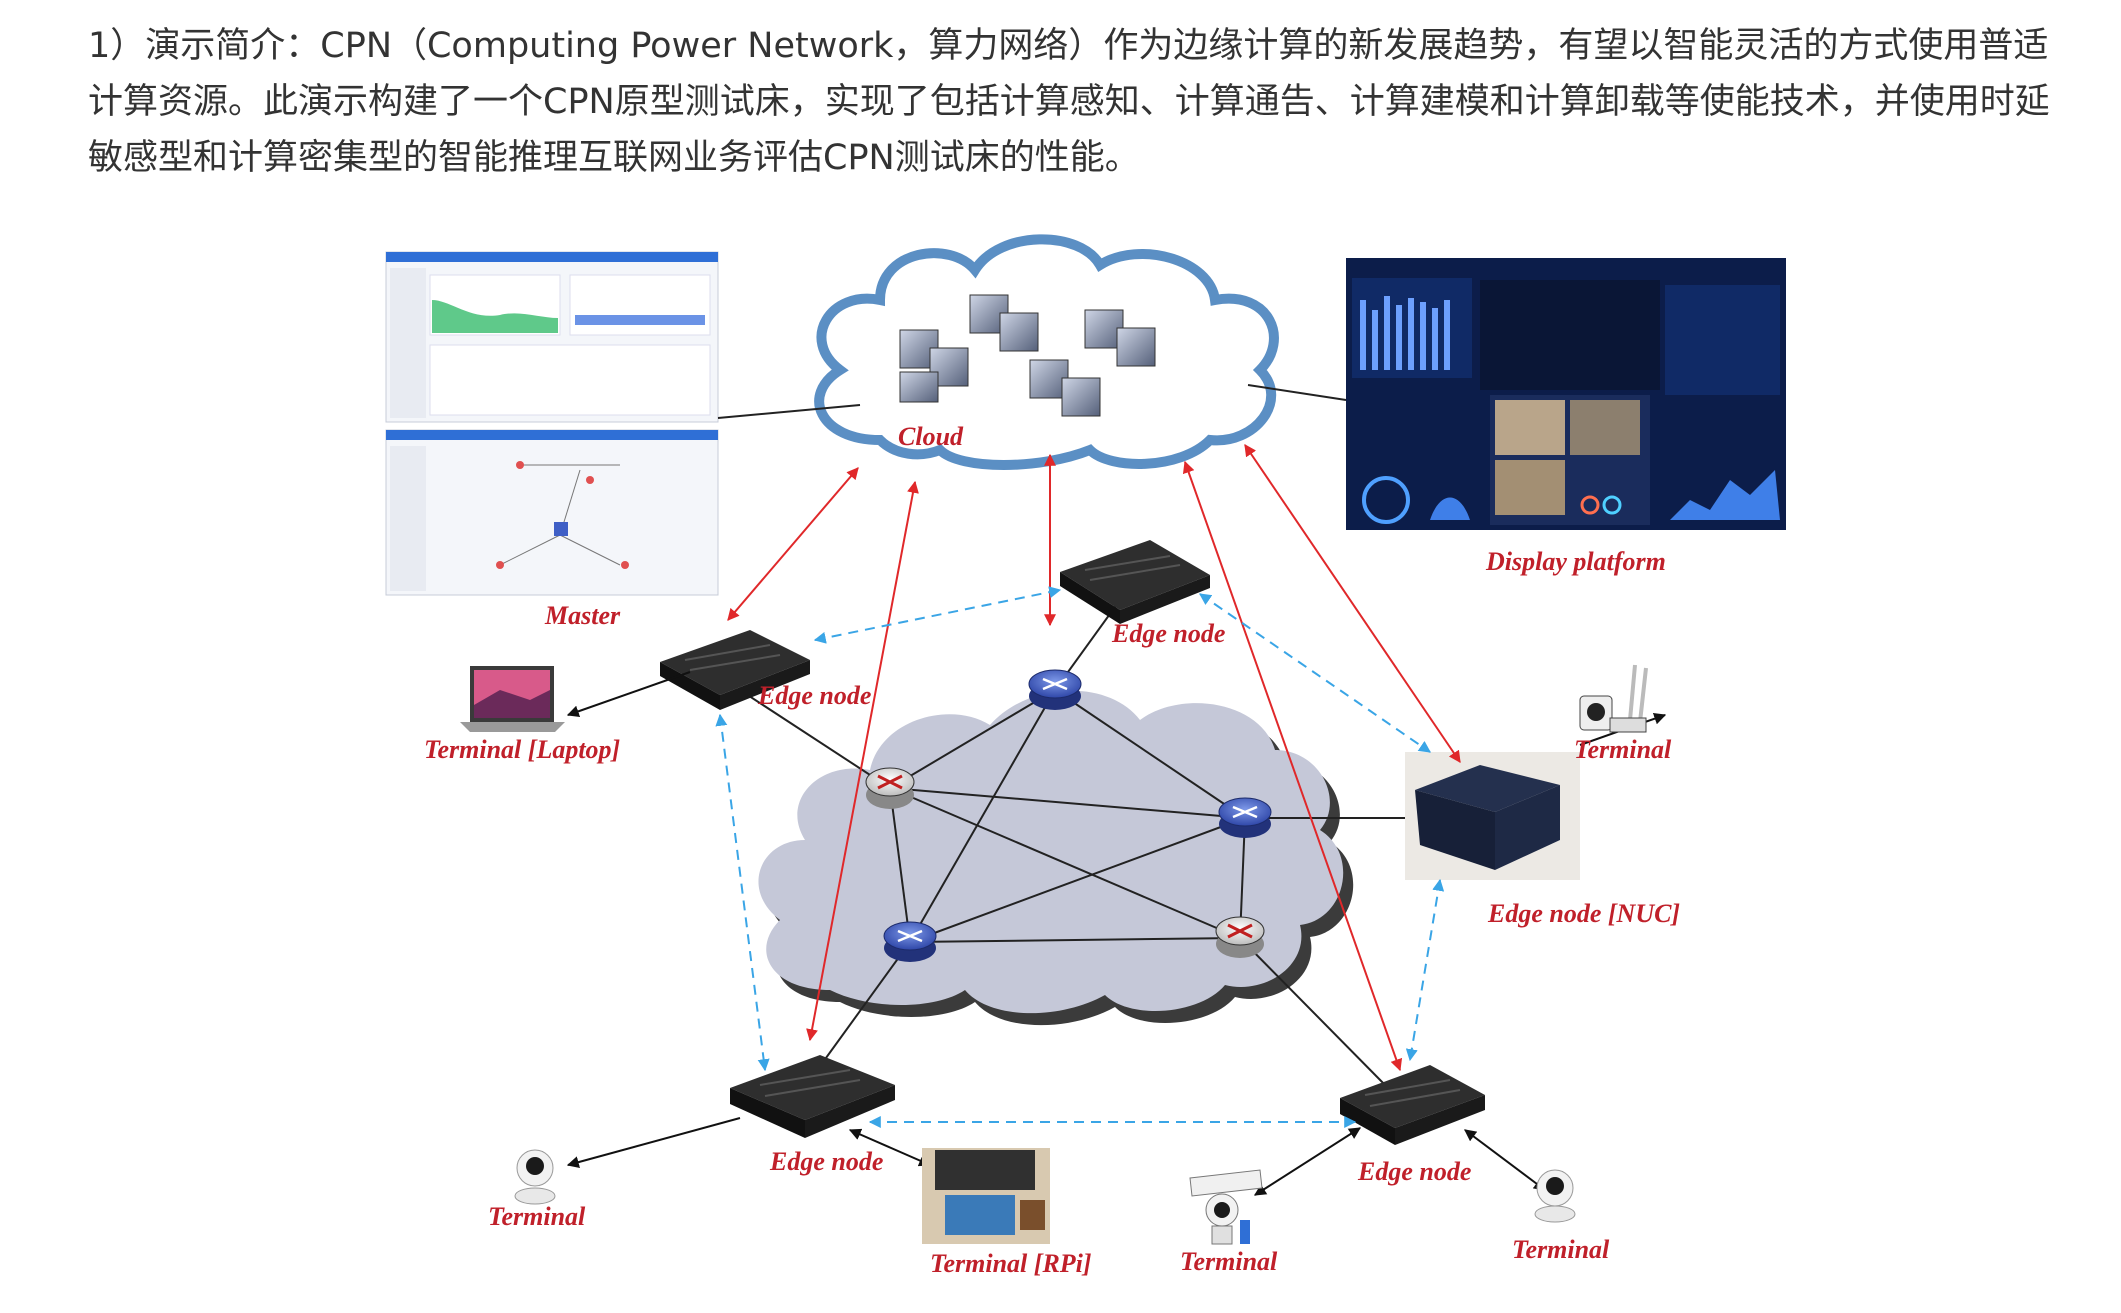  What do you see at coordinates (814, 695) in the screenshot?
I see `edge-node-left-label: Edge node` at bounding box center [814, 695].